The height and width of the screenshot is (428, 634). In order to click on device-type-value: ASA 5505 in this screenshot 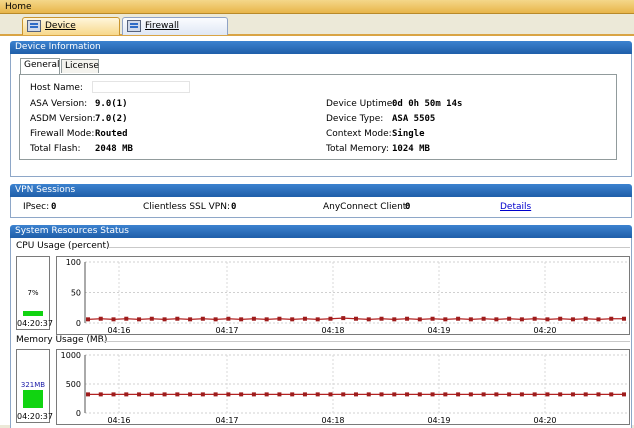, I will do `click(414, 119)`.